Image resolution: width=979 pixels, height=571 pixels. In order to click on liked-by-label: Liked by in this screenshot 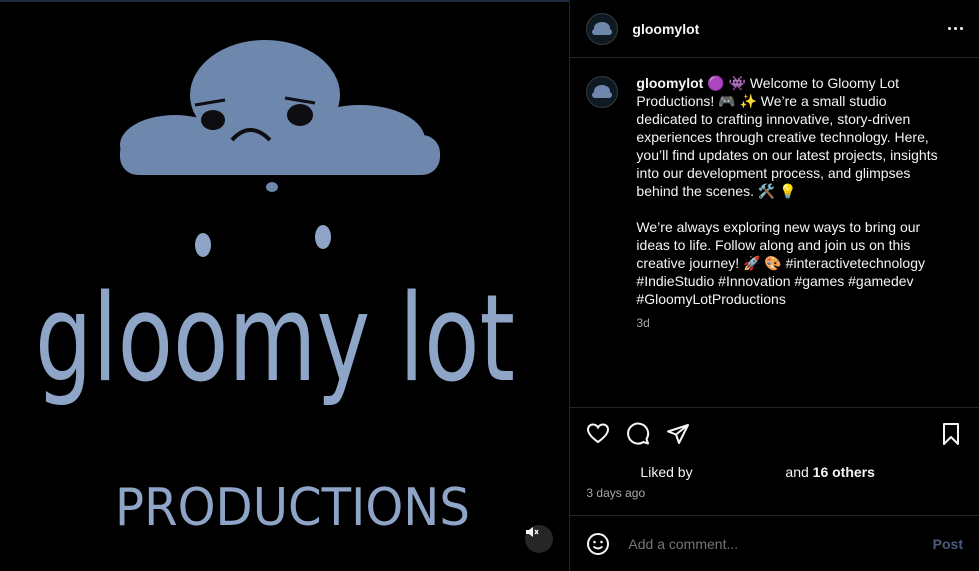, I will do `click(666, 472)`.